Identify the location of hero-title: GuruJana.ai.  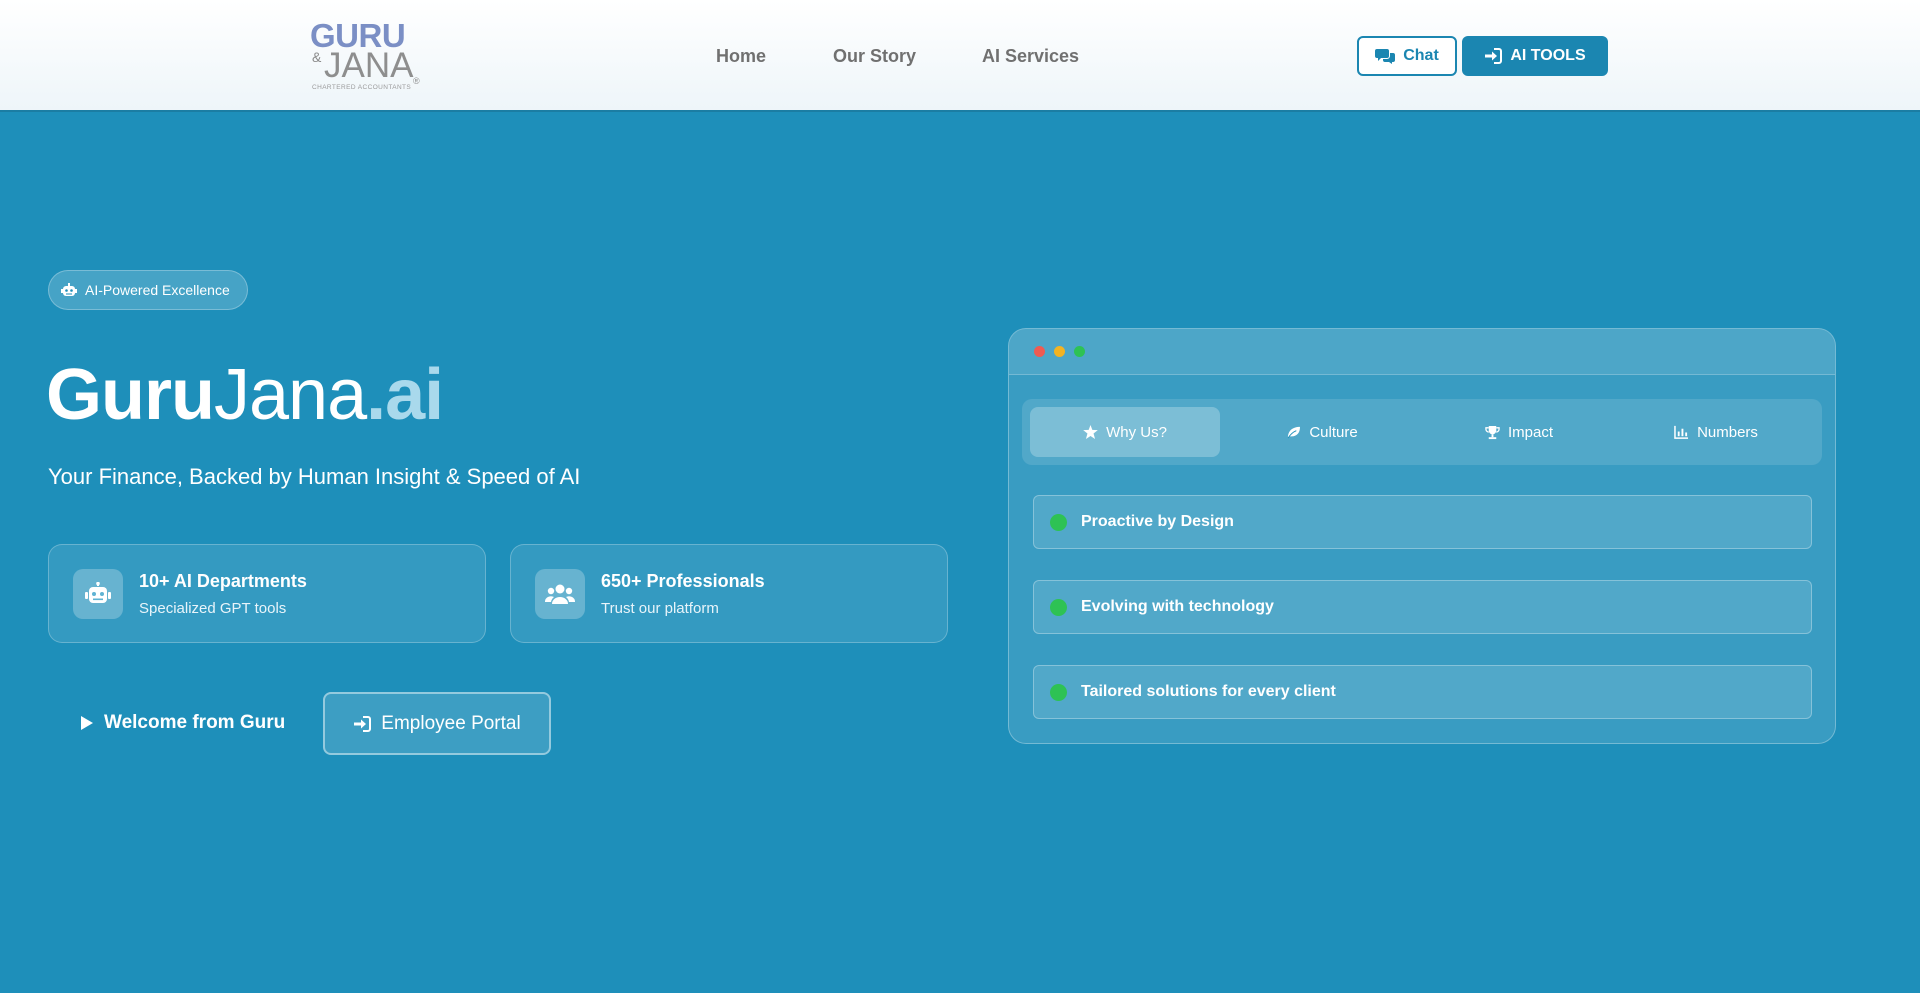
(245, 395).